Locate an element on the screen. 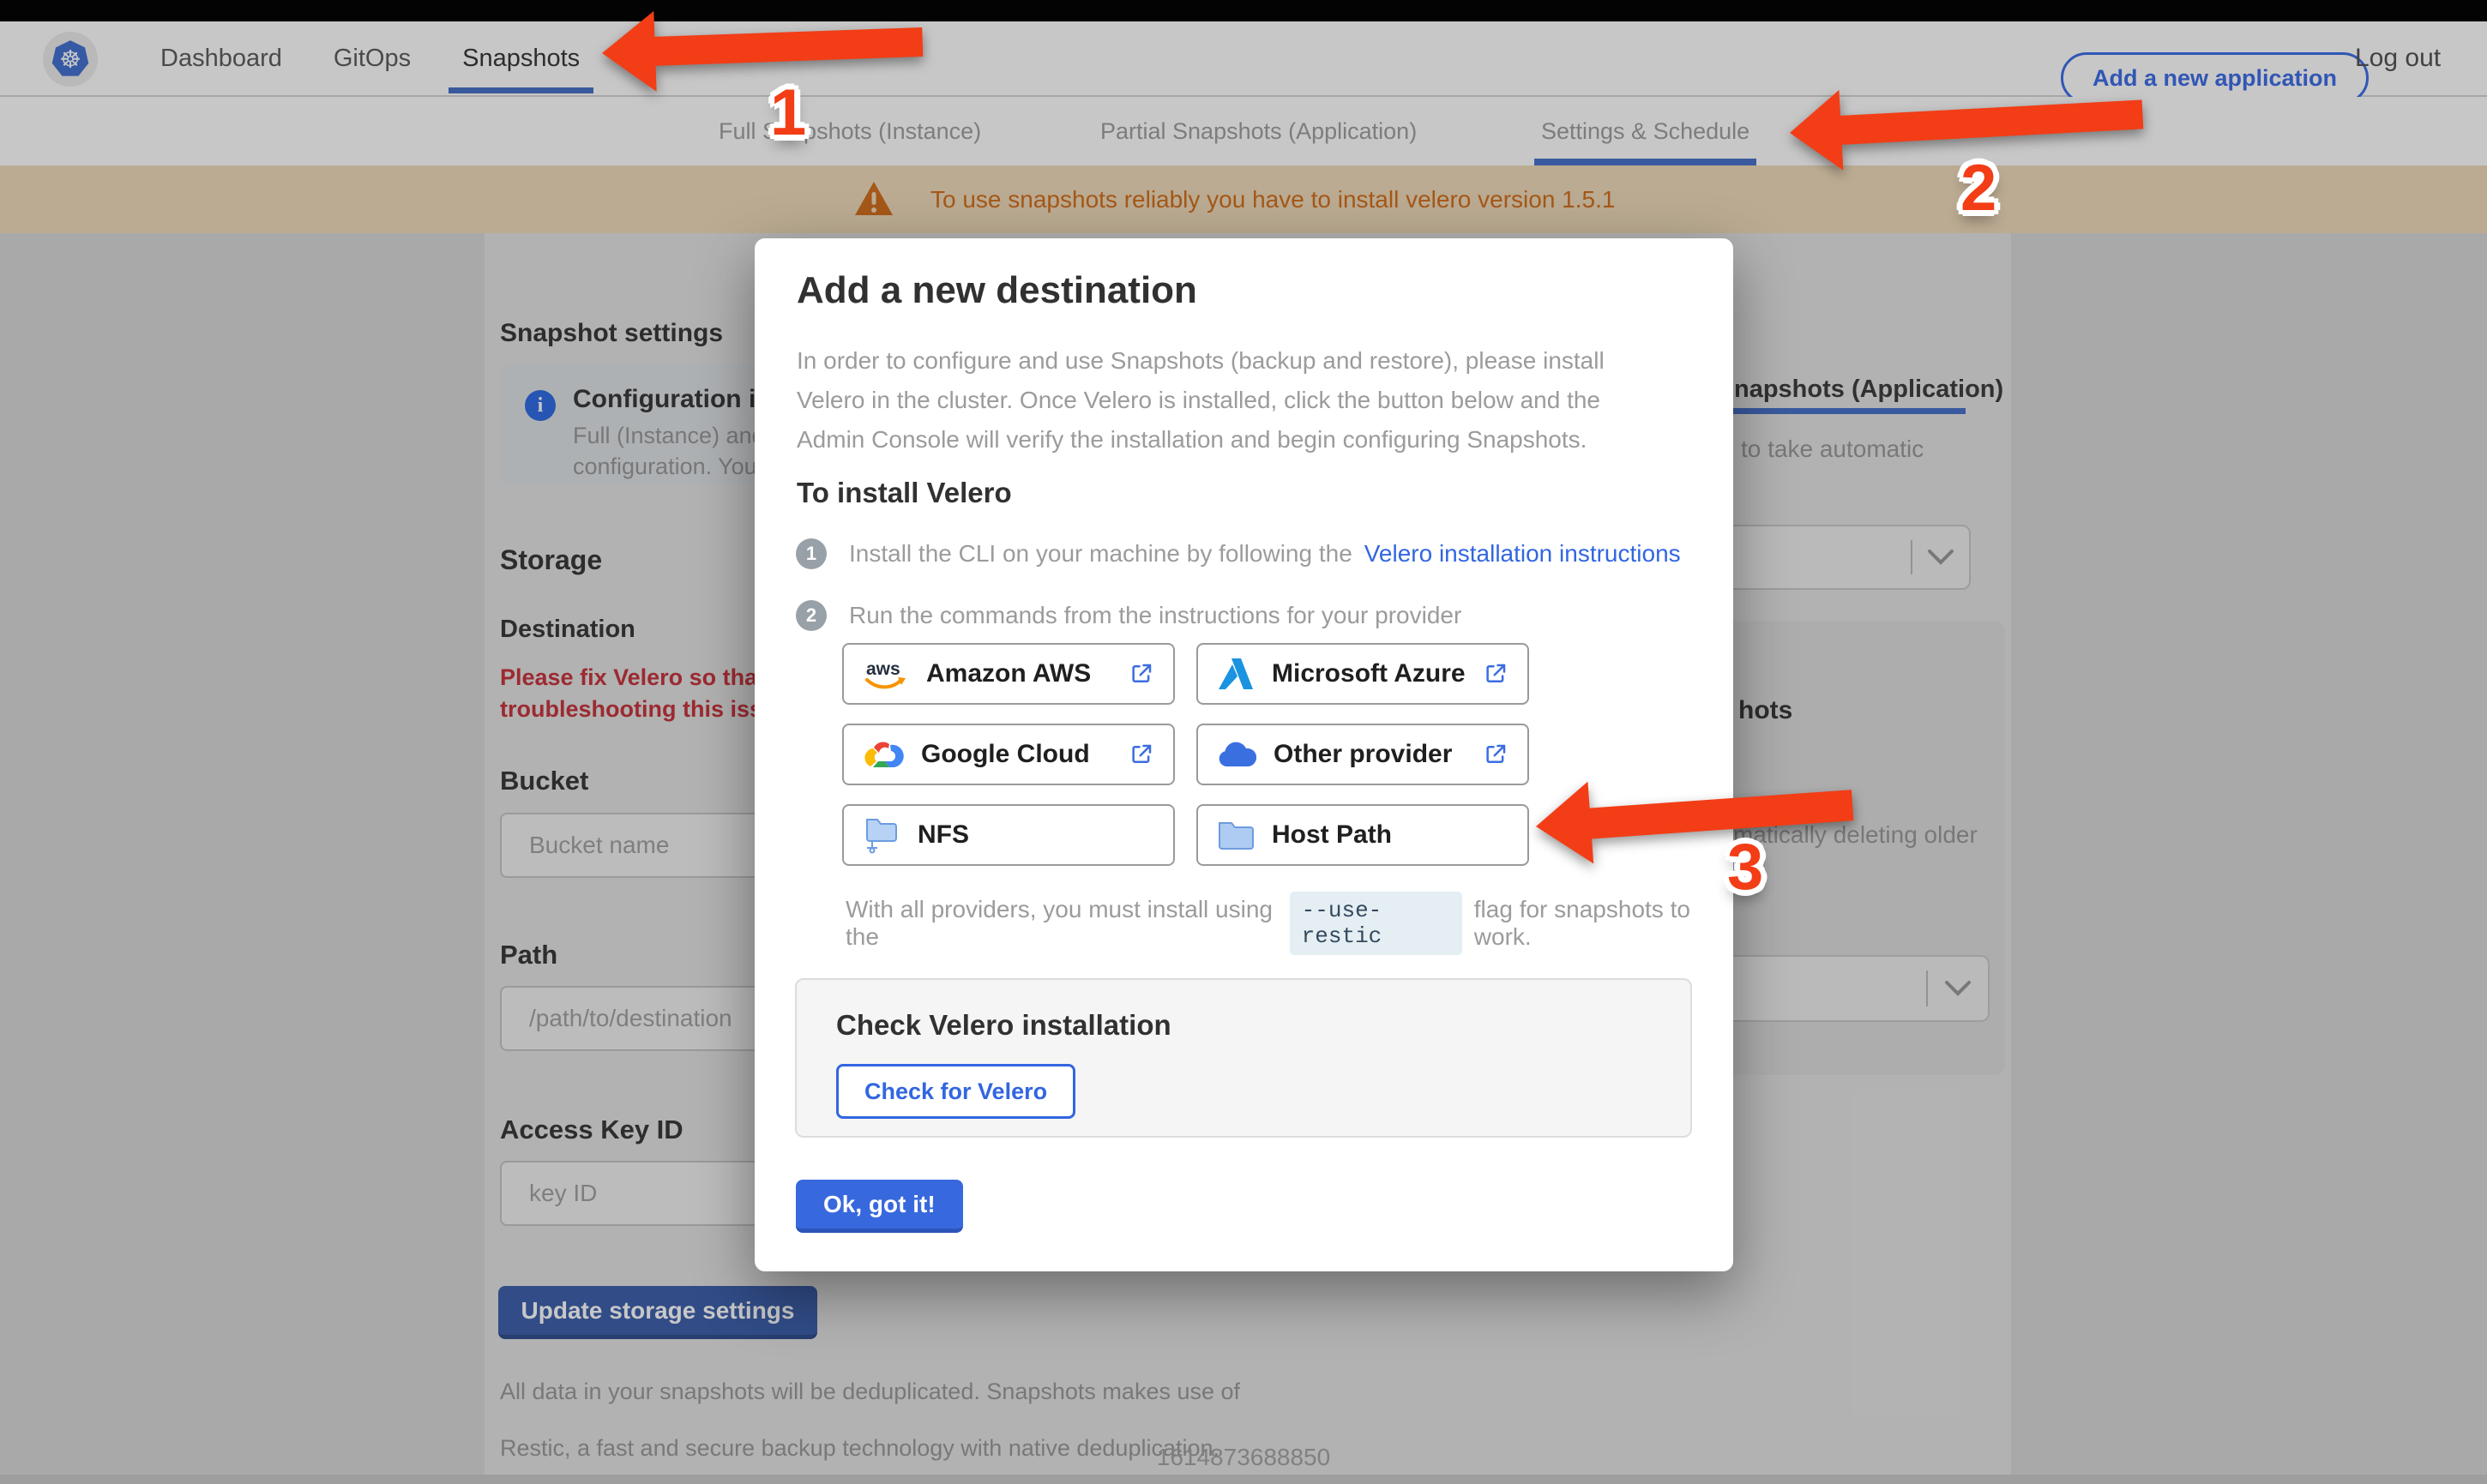 The image size is (2487, 1484). check-velero-heading: Check Velero installation is located at coordinates (1003, 1025).